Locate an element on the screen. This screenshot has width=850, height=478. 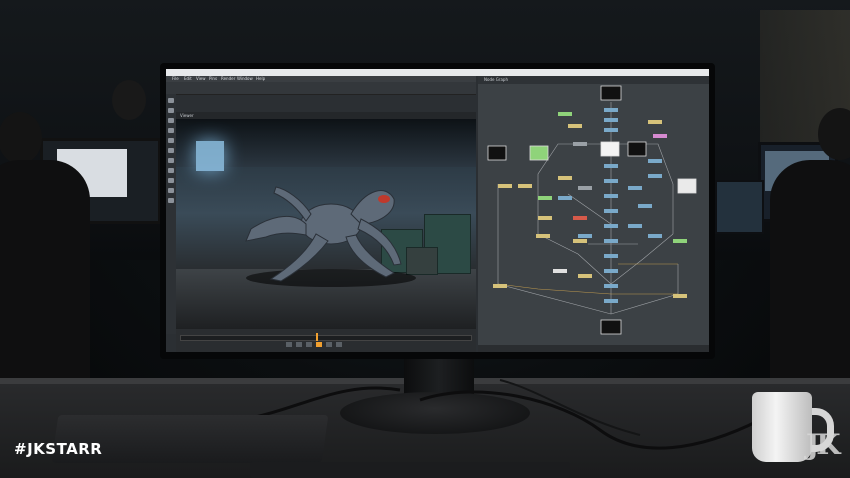
node-graph-tabs: Node Graph is located at coordinates (593, 80).